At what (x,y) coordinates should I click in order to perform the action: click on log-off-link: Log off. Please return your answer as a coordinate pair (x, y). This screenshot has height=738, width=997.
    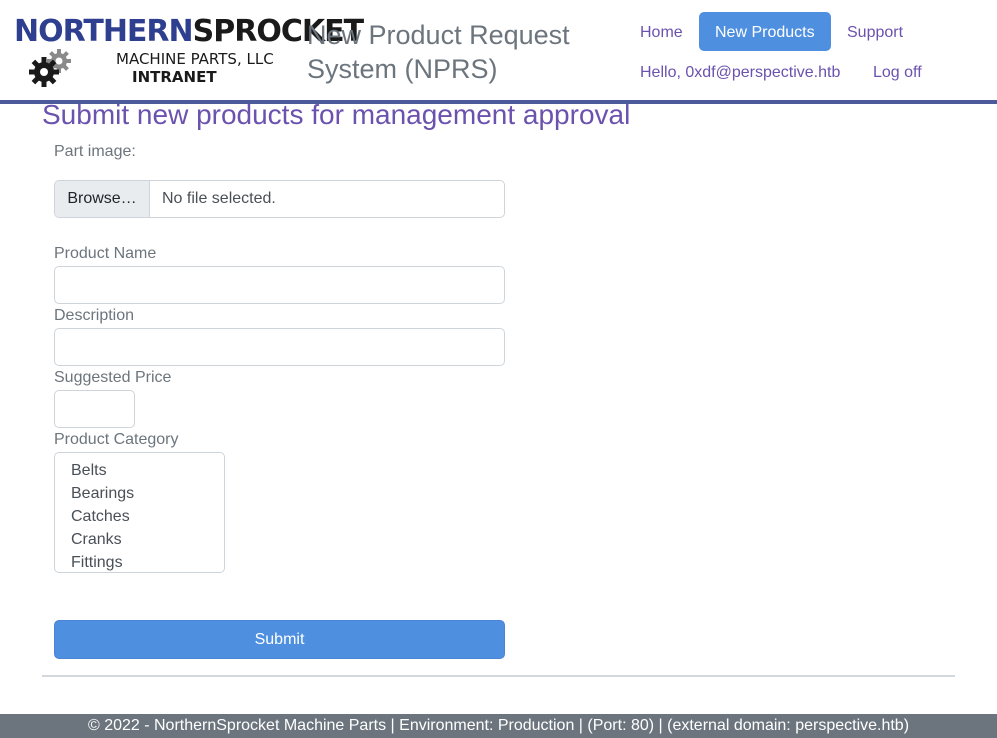
    Looking at the image, I should click on (897, 73).